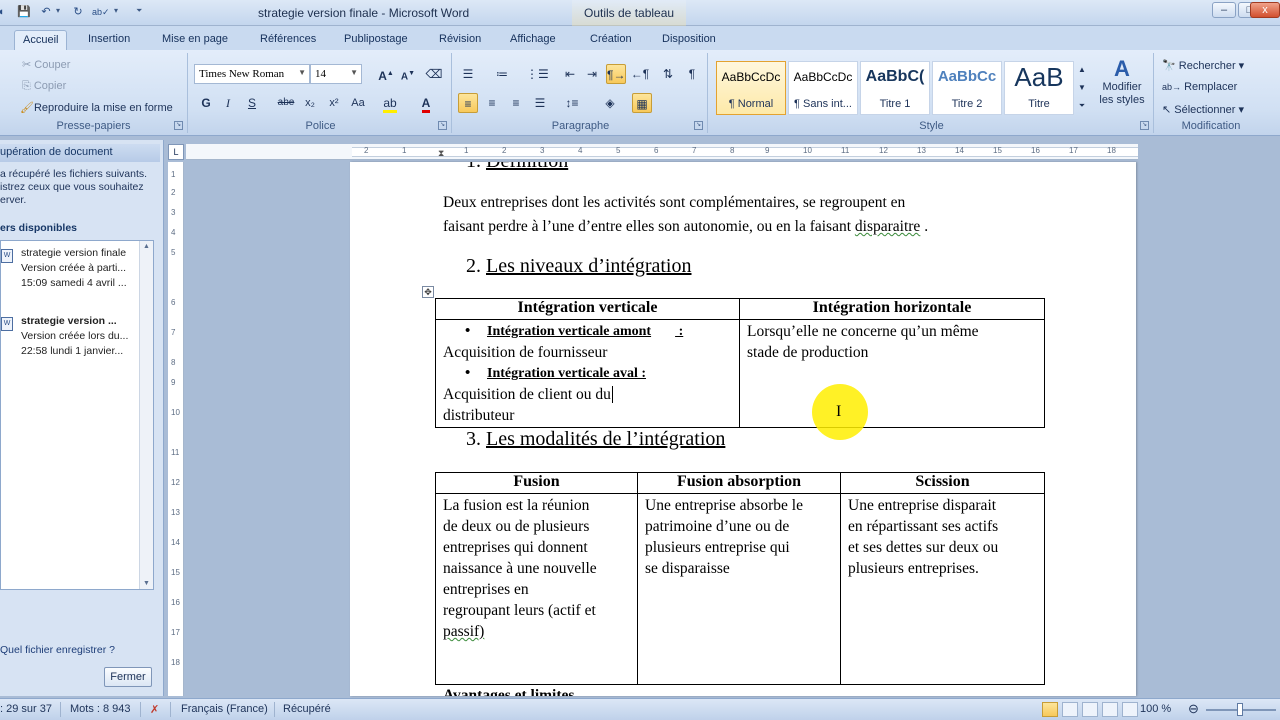  What do you see at coordinates (1224, 10) in the screenshot?
I see `minimize-button: –` at bounding box center [1224, 10].